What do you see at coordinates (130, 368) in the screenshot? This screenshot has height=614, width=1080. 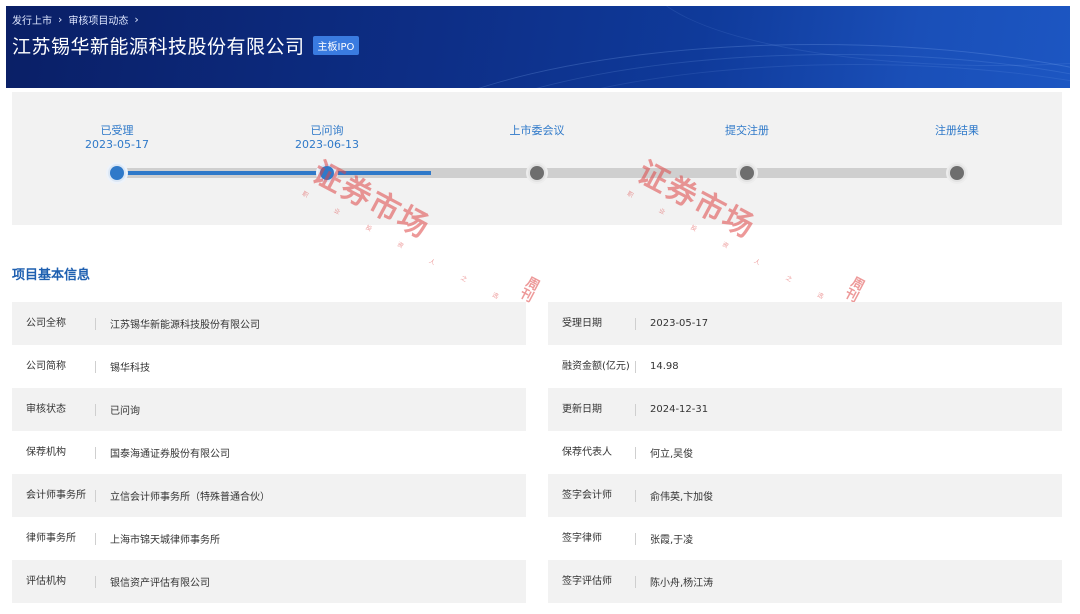 I see `info-value: 锡华科技` at bounding box center [130, 368].